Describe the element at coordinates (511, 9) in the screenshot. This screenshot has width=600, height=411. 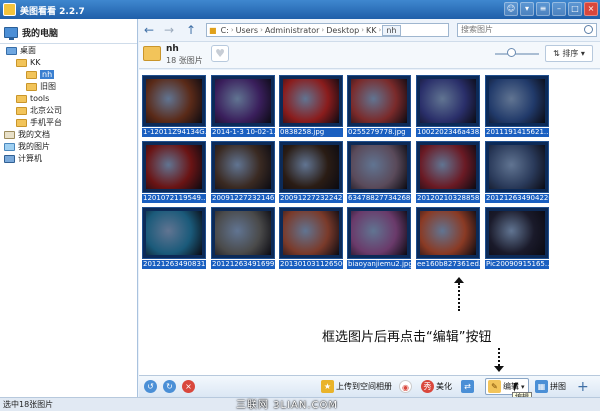
I see `user-icon: ☺` at that location.